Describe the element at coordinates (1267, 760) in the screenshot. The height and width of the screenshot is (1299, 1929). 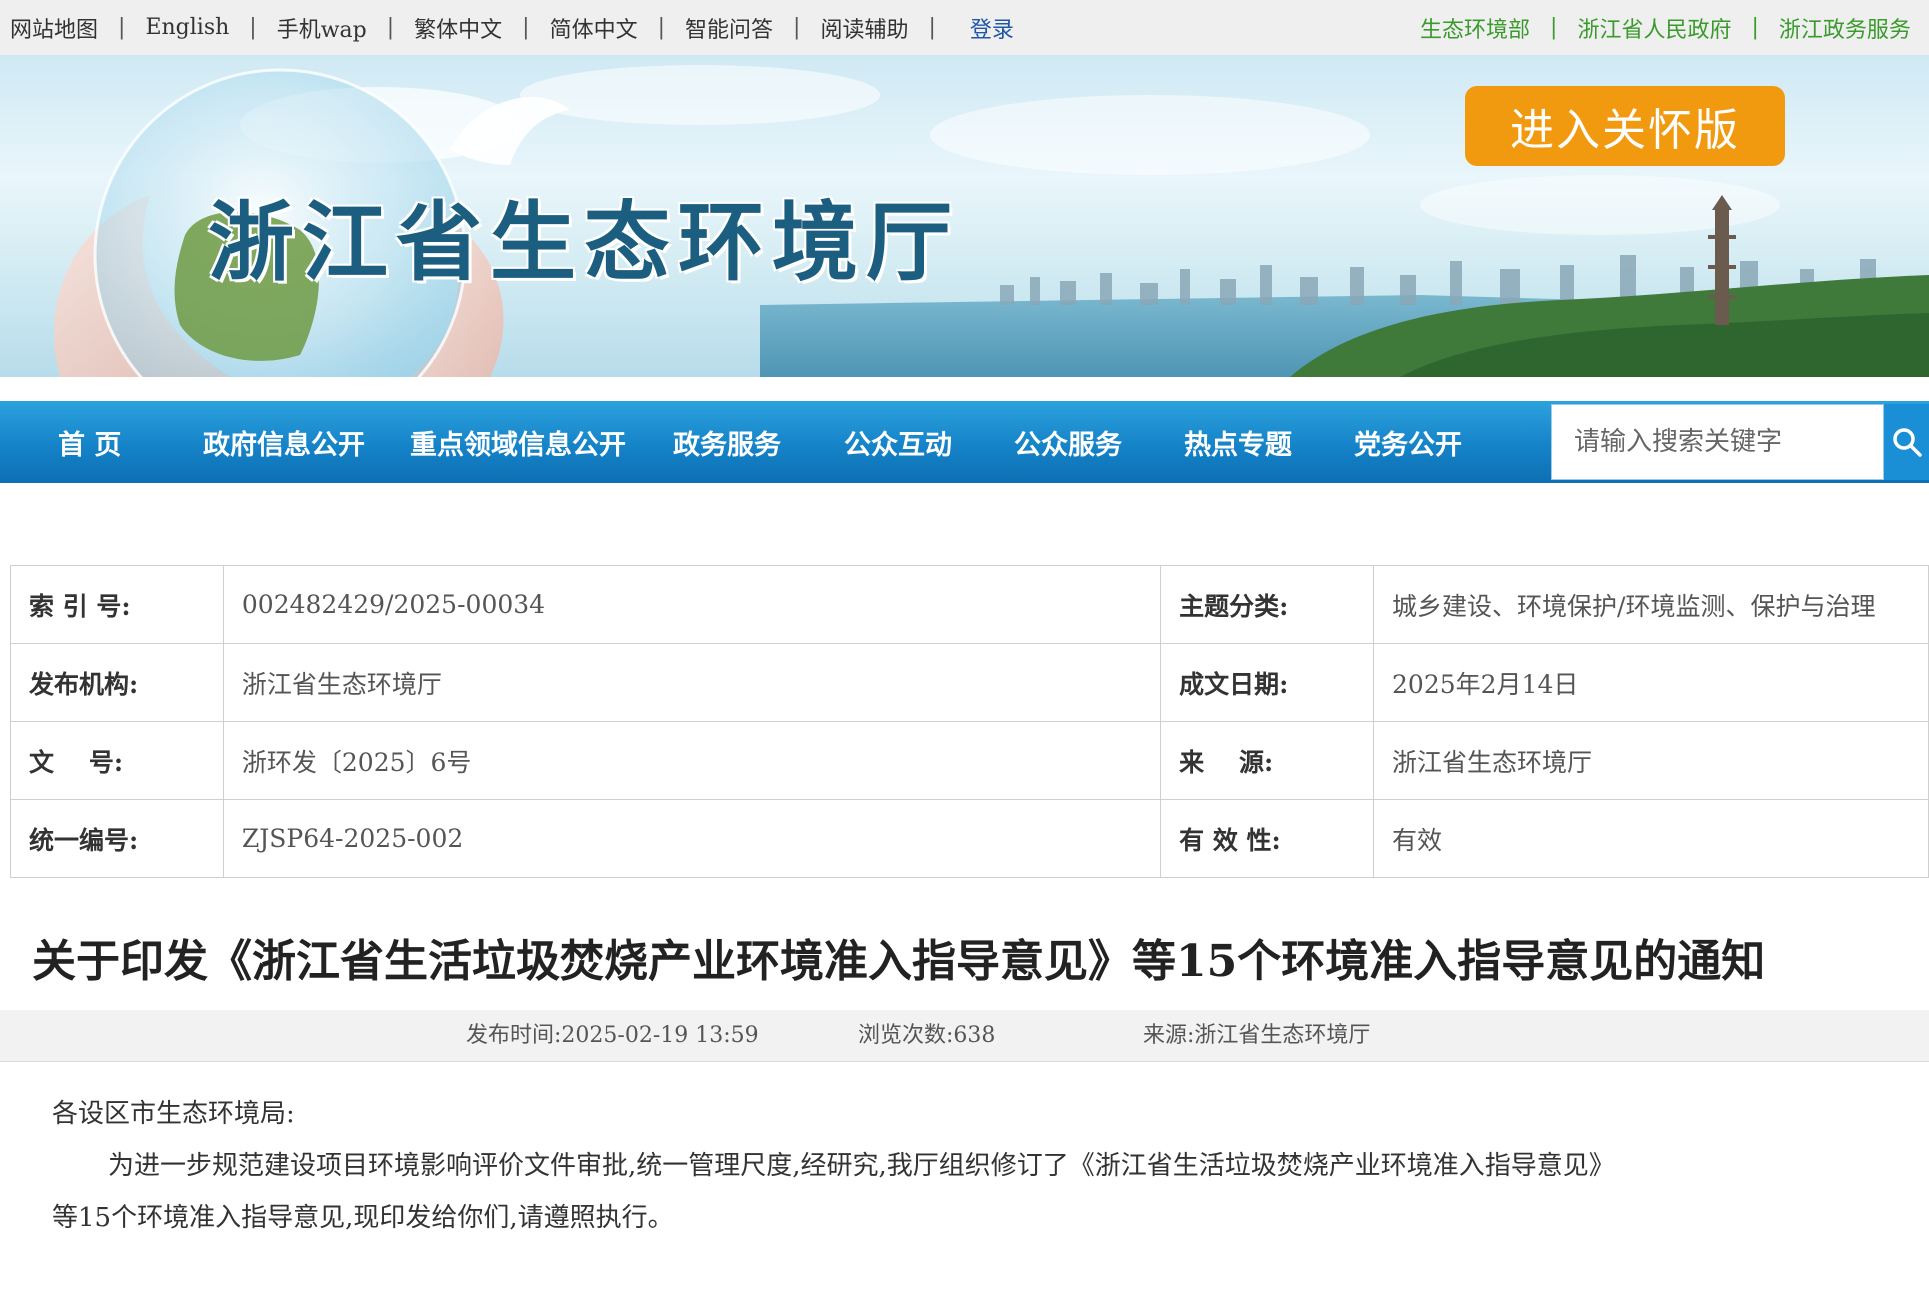
I see `label-source: 来 源:` at that location.